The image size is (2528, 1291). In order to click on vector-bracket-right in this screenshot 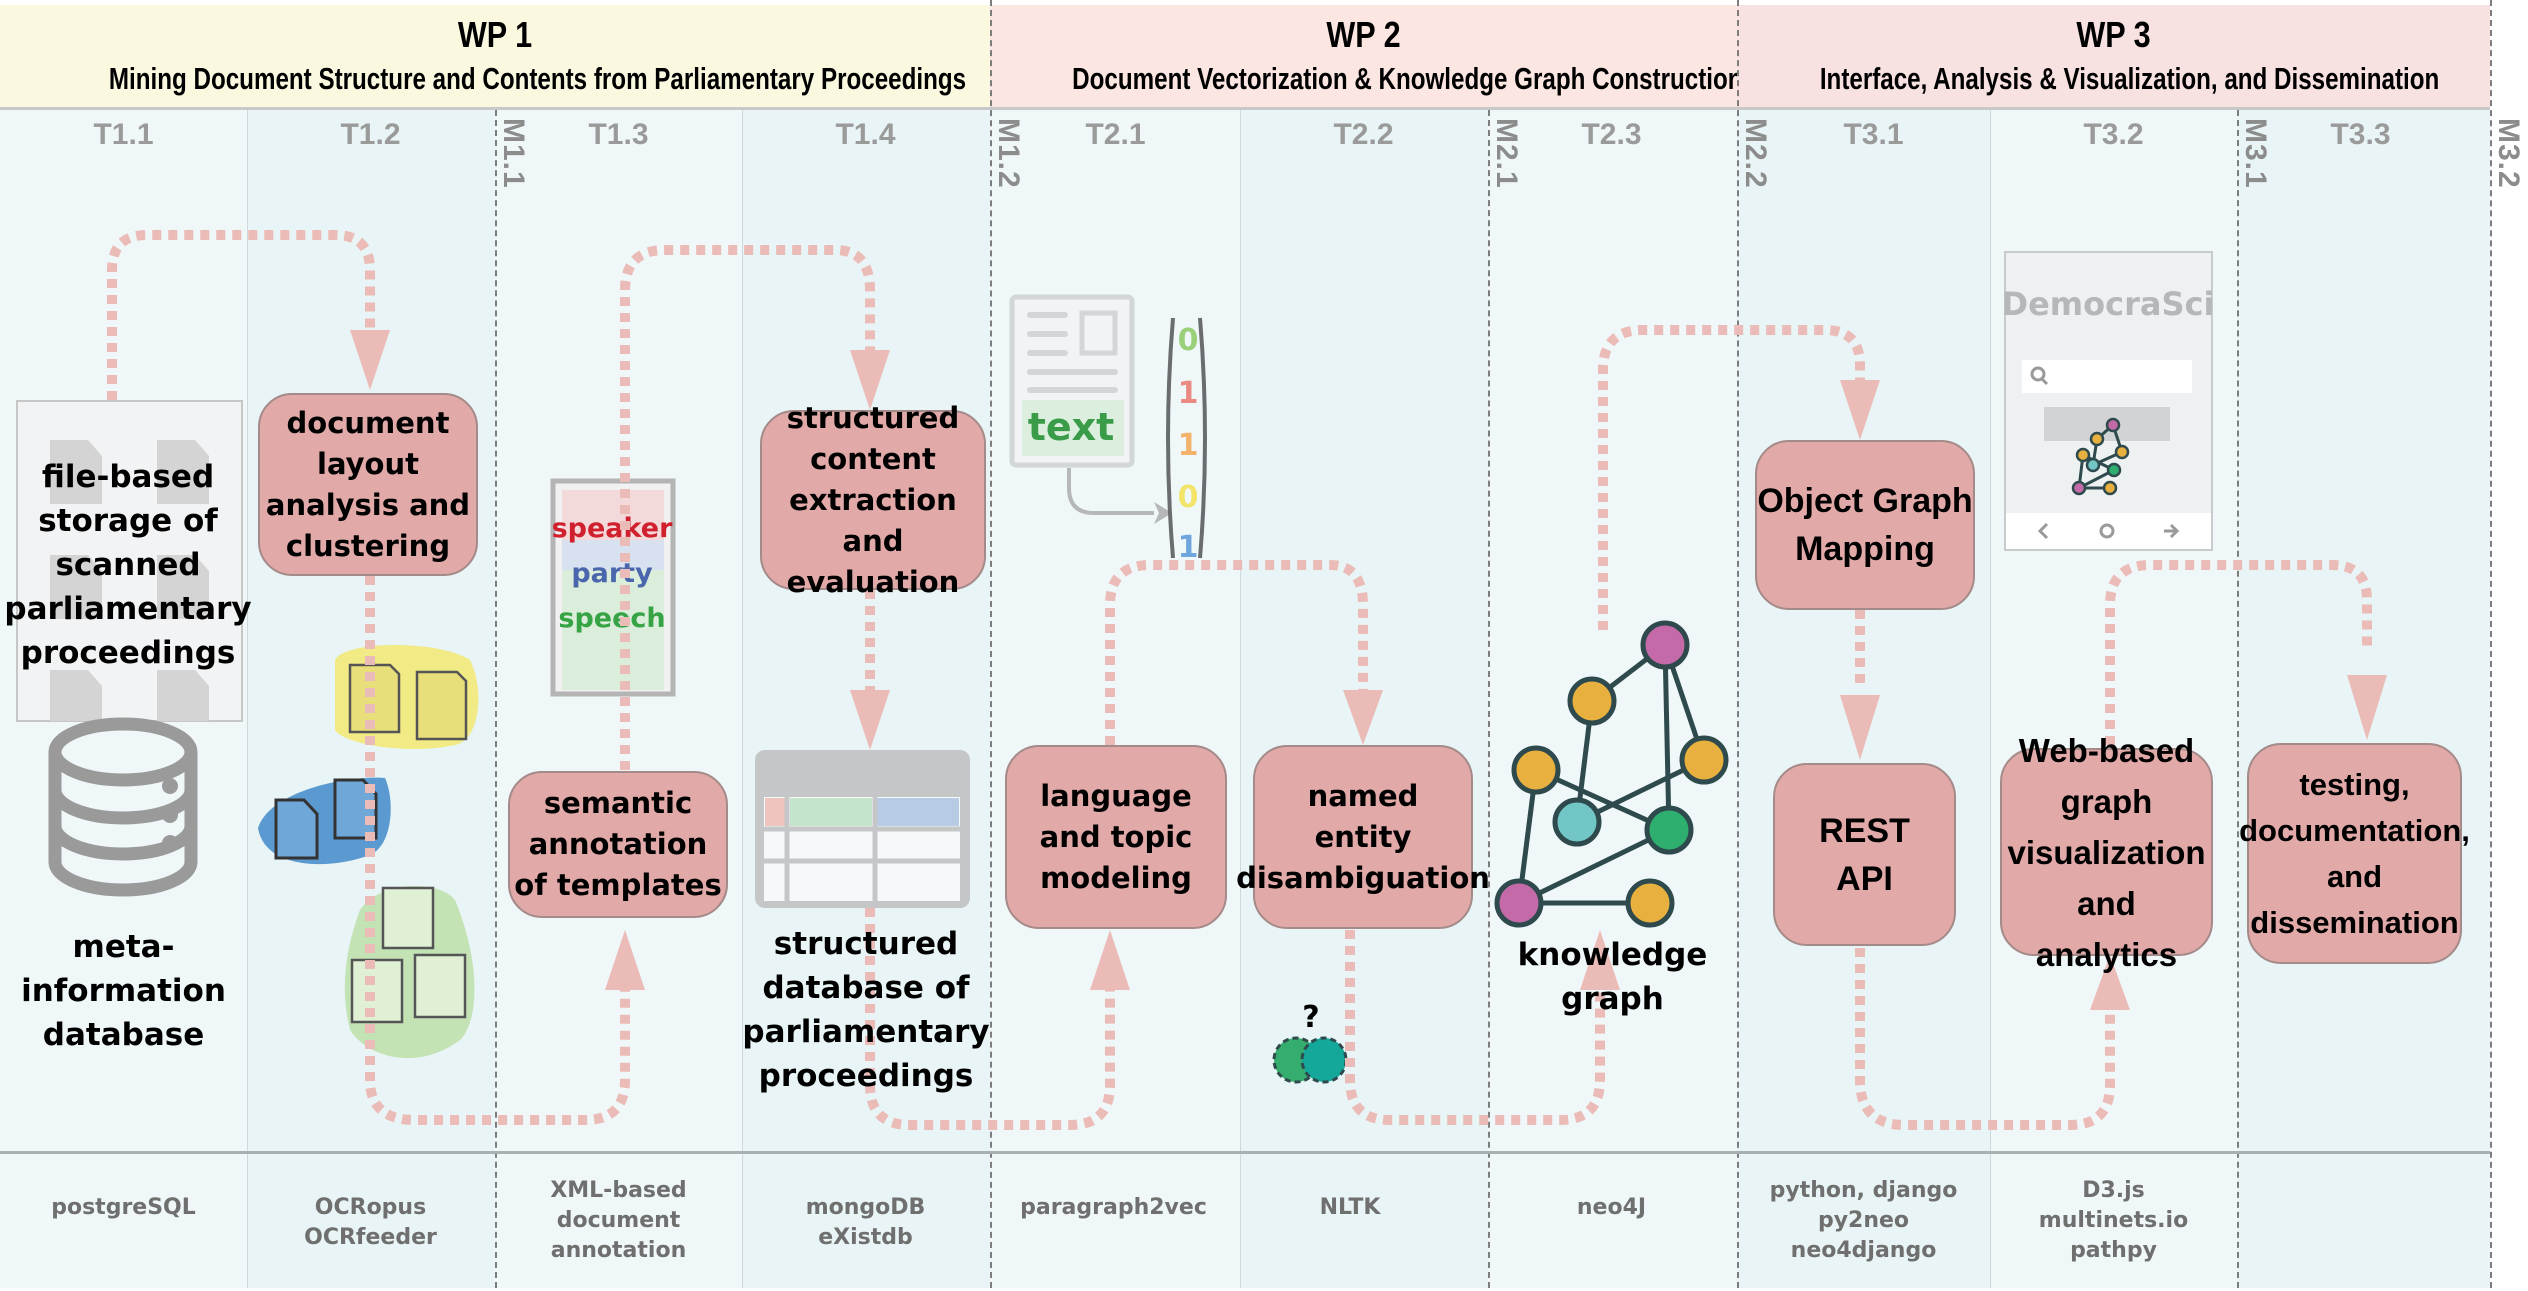, I will do `click(1202, 438)`.